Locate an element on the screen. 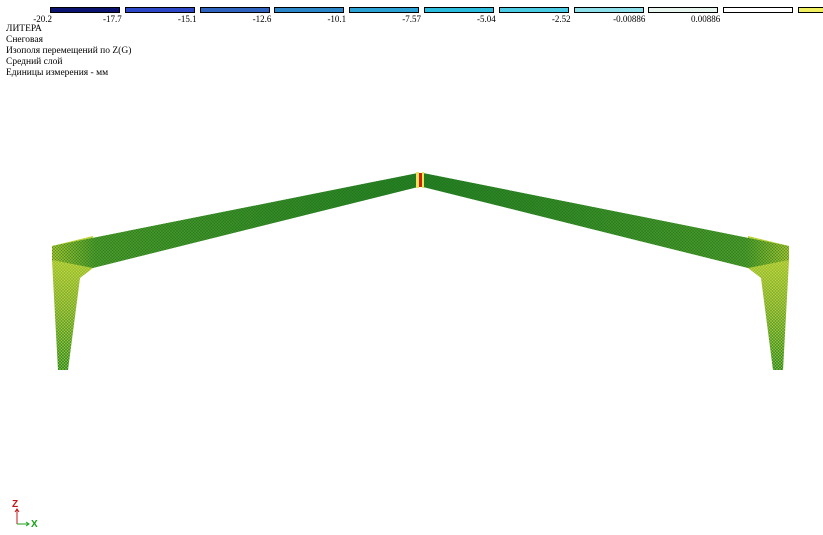  left-rafter is located at coordinates (235, 220).